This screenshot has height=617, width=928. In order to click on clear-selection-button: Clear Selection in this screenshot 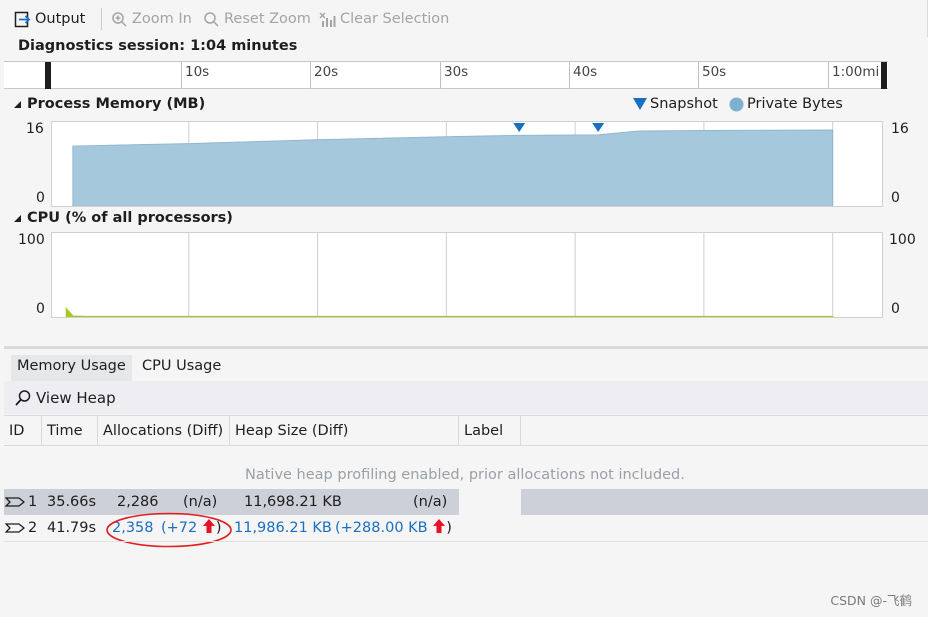, I will do `click(384, 19)`.